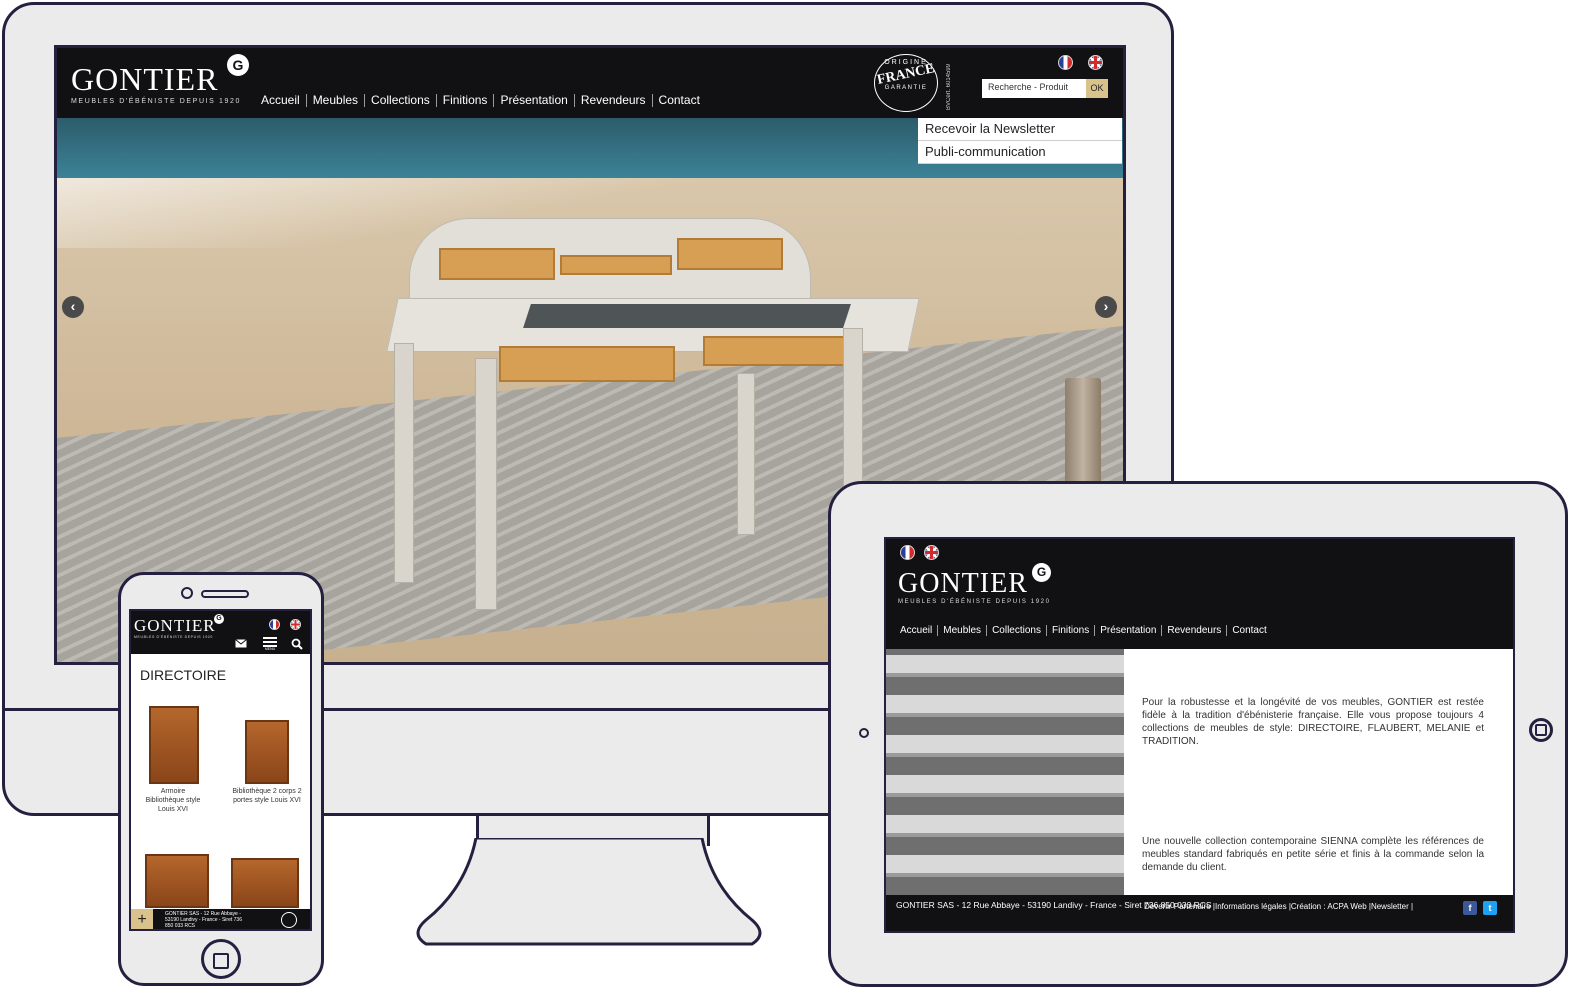  What do you see at coordinates (1020, 129) in the screenshot?
I see `newsletter-link: Recevoir la Newsletter` at bounding box center [1020, 129].